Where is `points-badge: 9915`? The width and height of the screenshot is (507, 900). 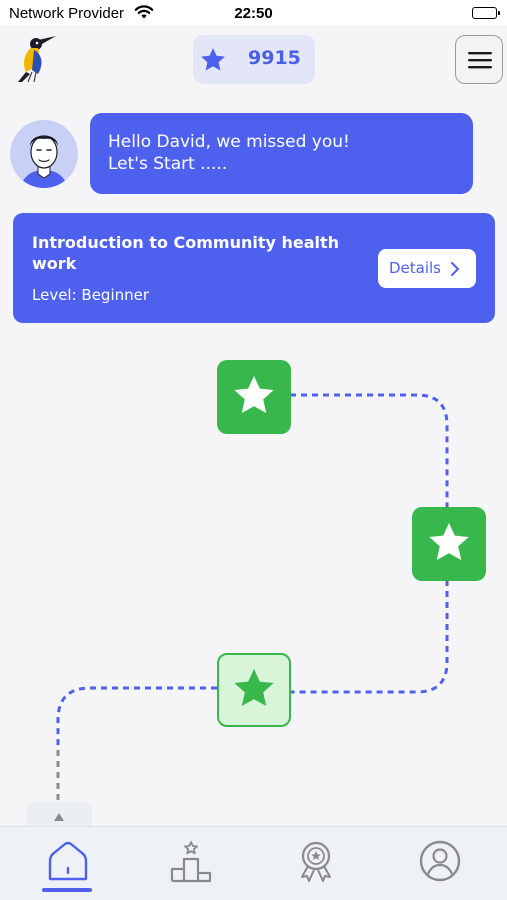 points-badge: 9915 is located at coordinates (254, 59).